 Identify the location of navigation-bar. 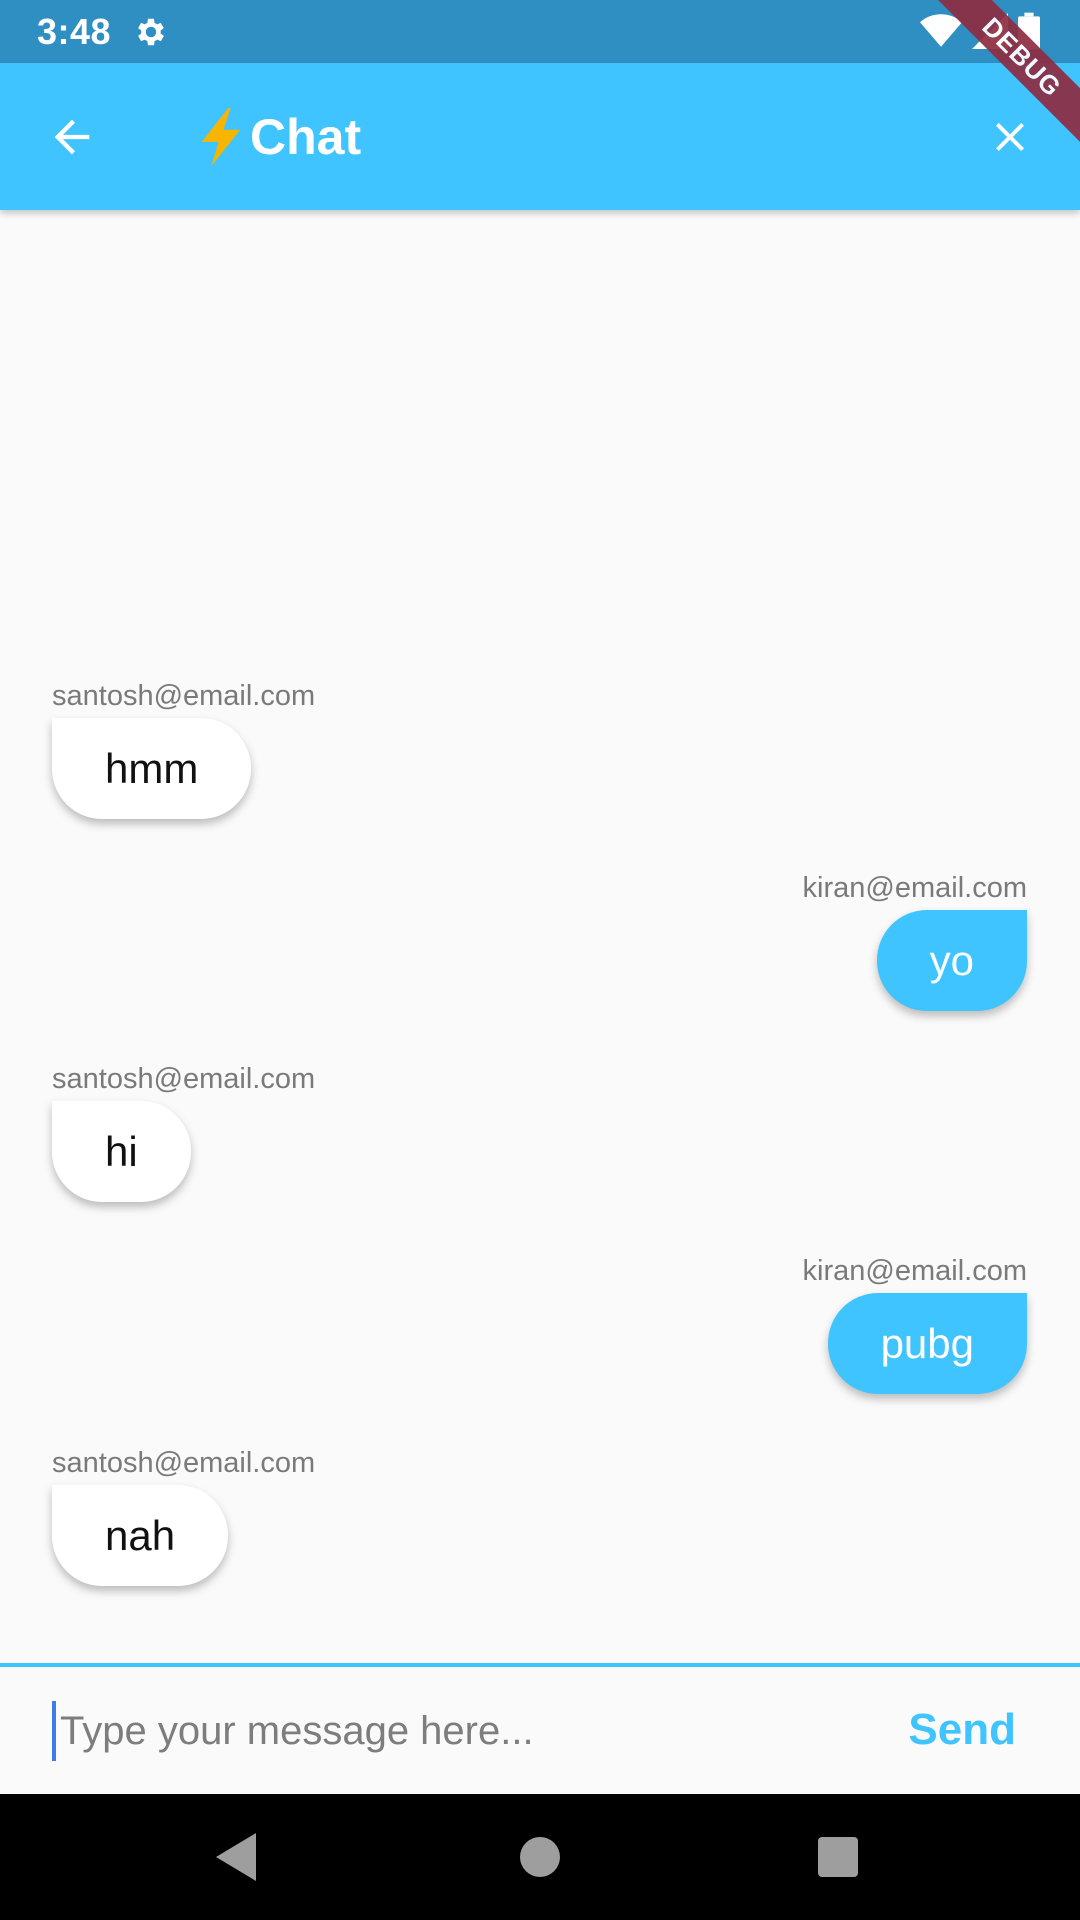
(540, 1857).